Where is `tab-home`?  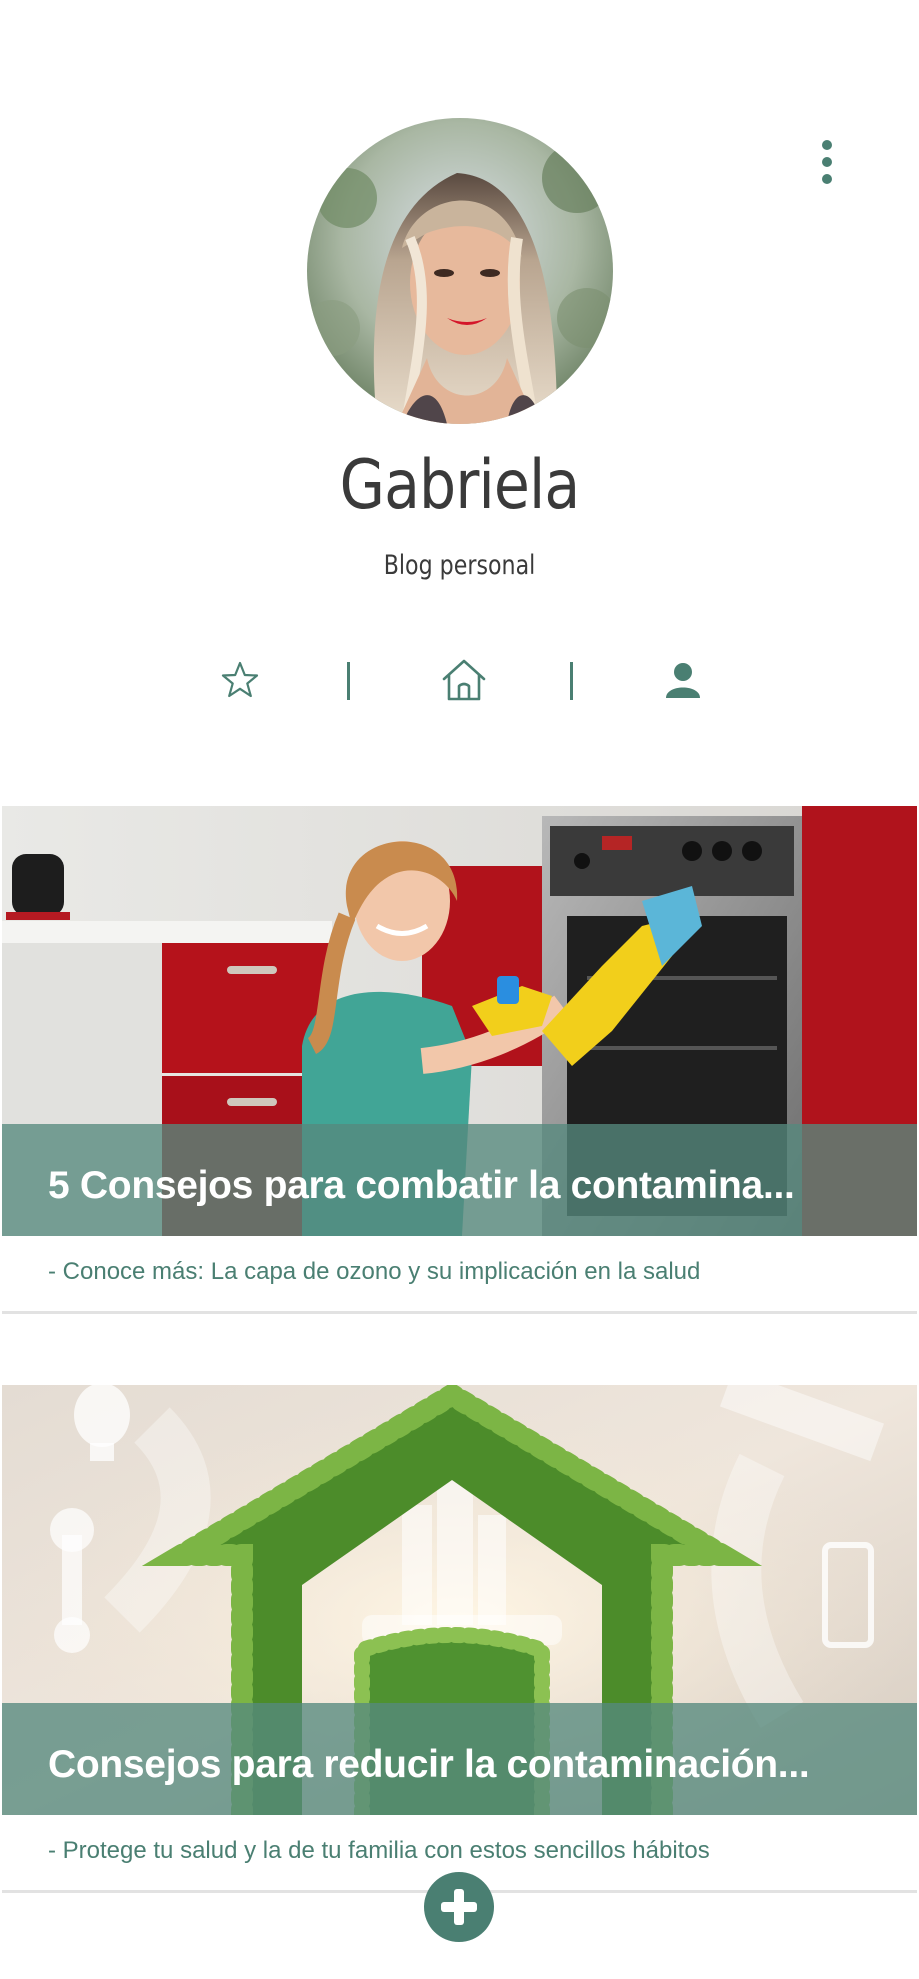 tab-home is located at coordinates (464, 680).